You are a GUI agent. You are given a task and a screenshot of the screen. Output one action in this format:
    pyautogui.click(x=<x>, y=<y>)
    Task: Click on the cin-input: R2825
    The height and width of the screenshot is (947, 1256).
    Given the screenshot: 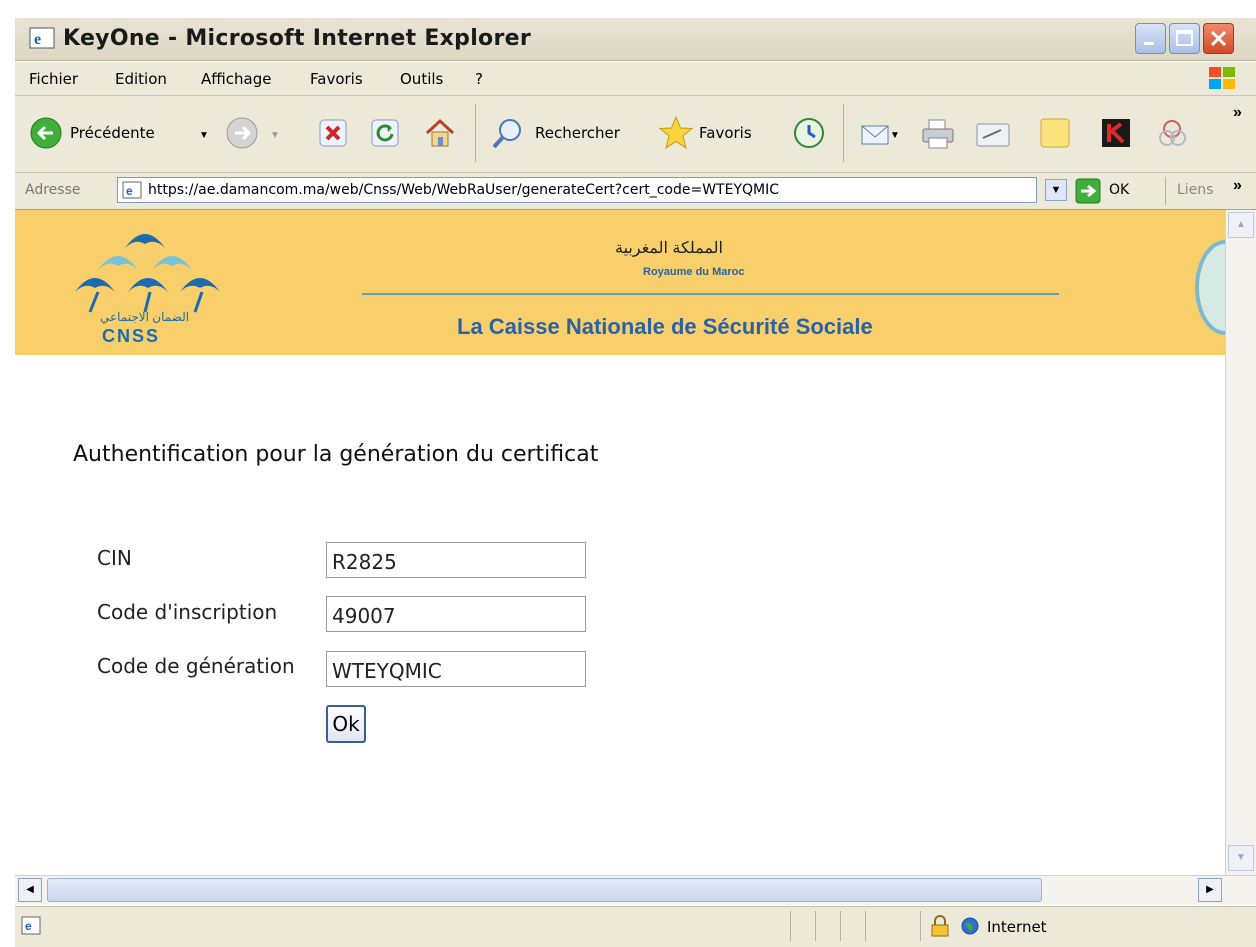 What is the action you would take?
    pyautogui.click(x=456, y=560)
    